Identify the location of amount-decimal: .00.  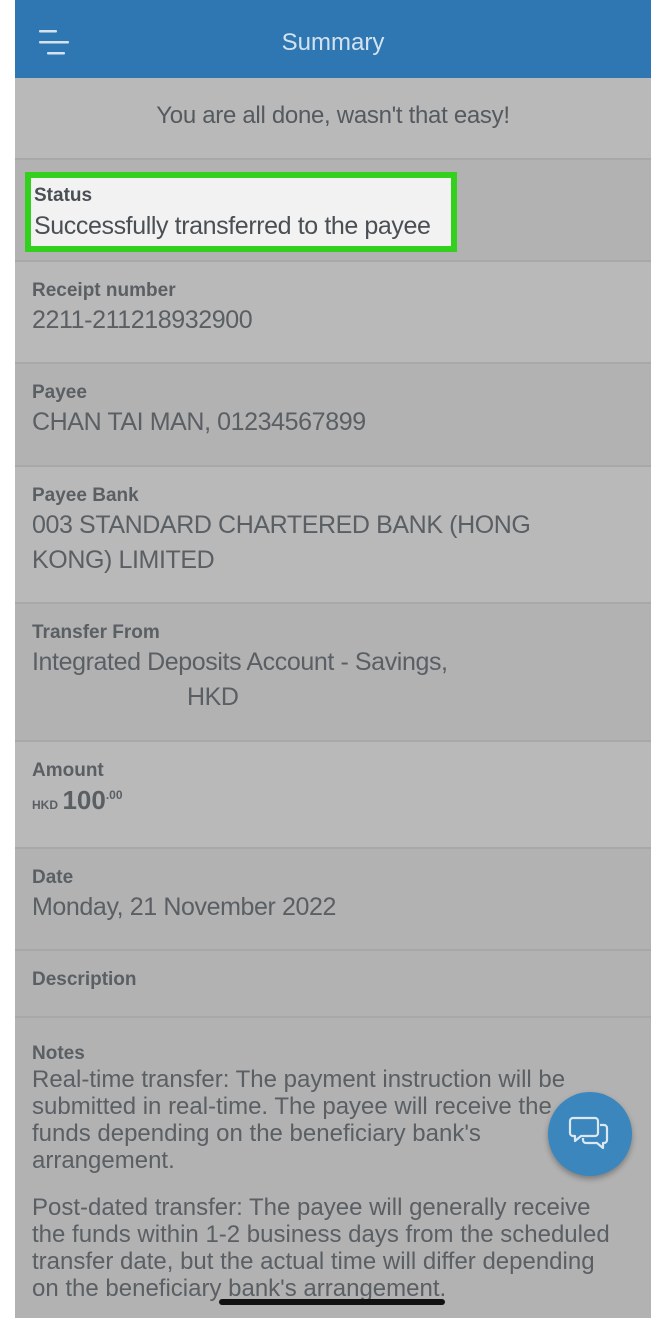
(114, 795).